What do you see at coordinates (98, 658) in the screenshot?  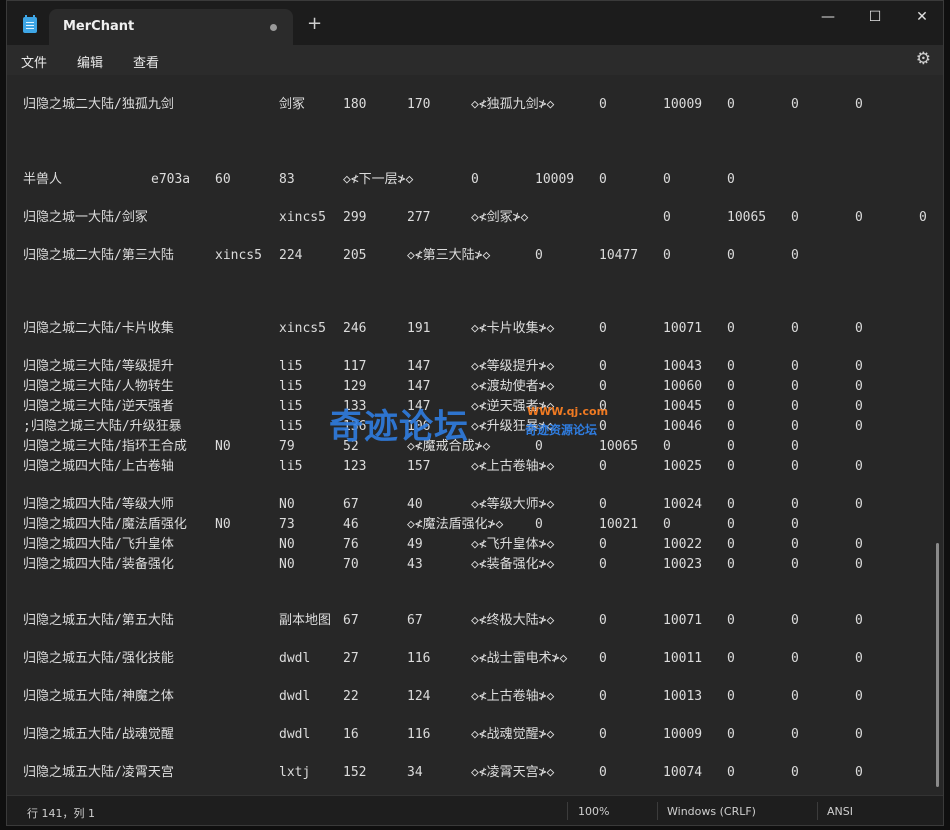 I see `text-field: 归隐之城五大陆/强化技能` at bounding box center [98, 658].